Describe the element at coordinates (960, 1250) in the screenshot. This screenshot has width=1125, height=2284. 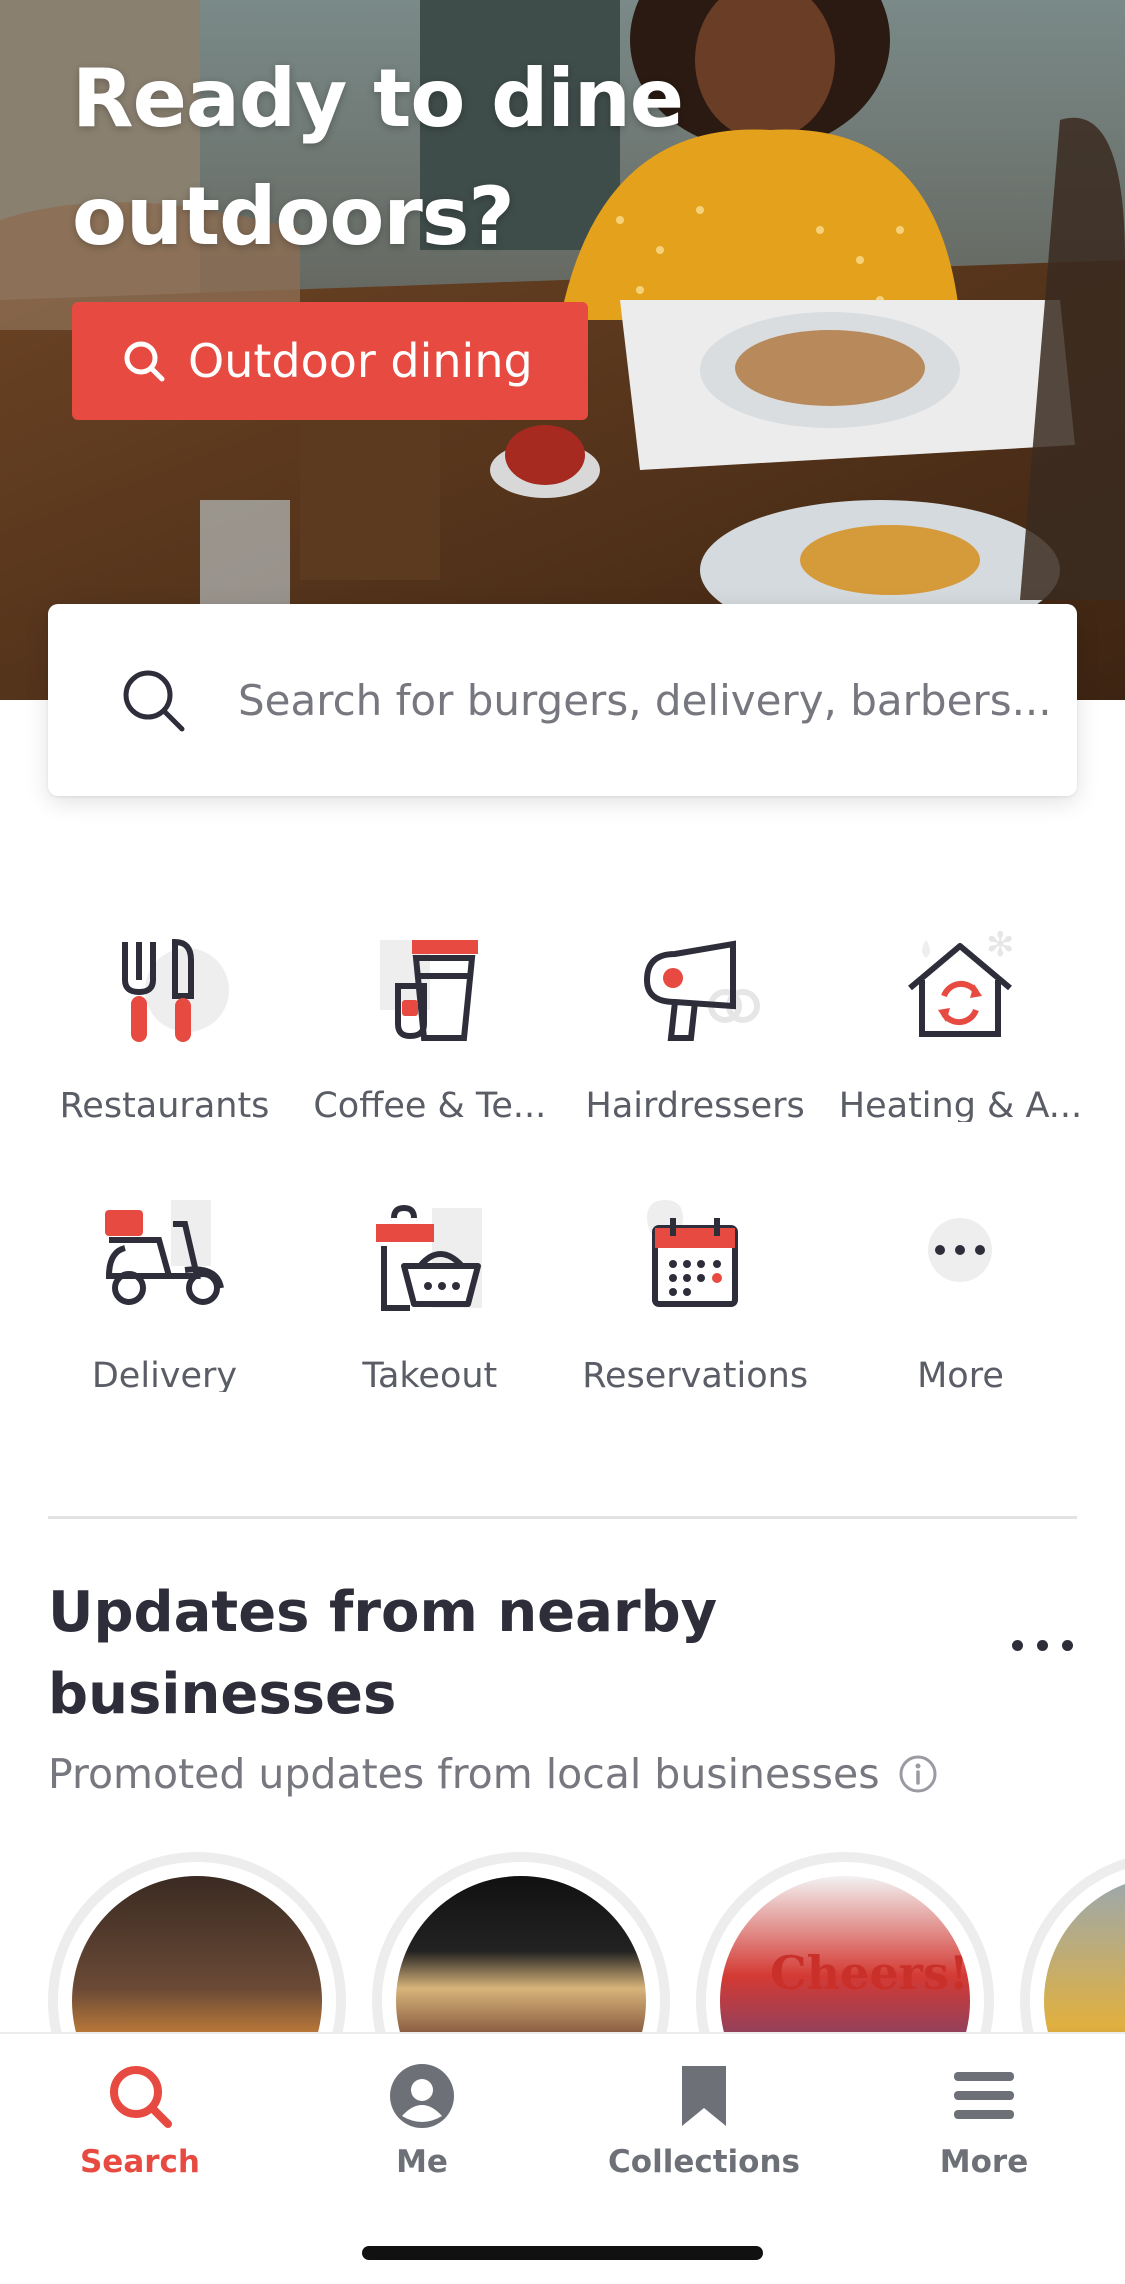
I see `more-dots-icon` at that location.